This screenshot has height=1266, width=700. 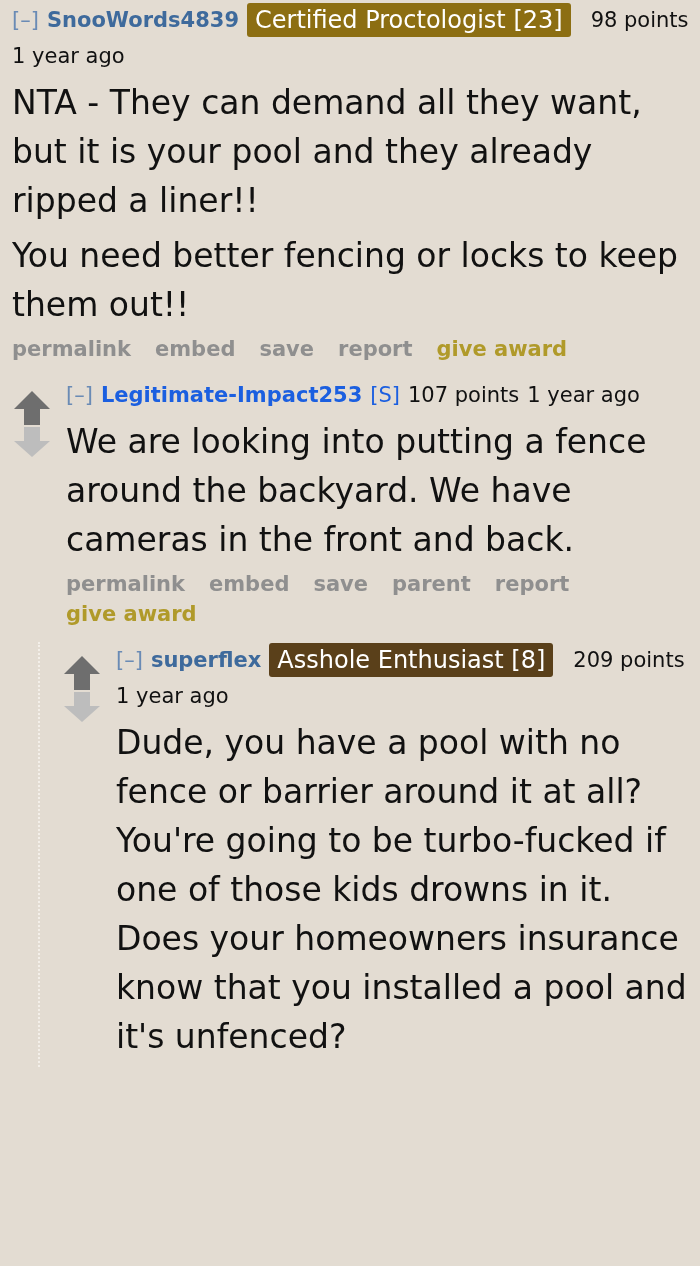 What do you see at coordinates (357, 491) in the screenshot?
I see `comment-text: We are looking into putting a fence around the backyard. We have cameras in the front and back.` at bounding box center [357, 491].